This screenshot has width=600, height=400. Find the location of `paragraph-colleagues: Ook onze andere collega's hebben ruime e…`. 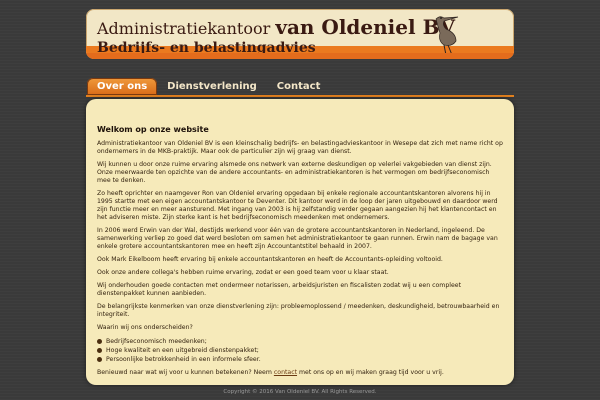

paragraph-colleagues: Ook onze andere collega's hebben ruime e… is located at coordinates (243, 272).